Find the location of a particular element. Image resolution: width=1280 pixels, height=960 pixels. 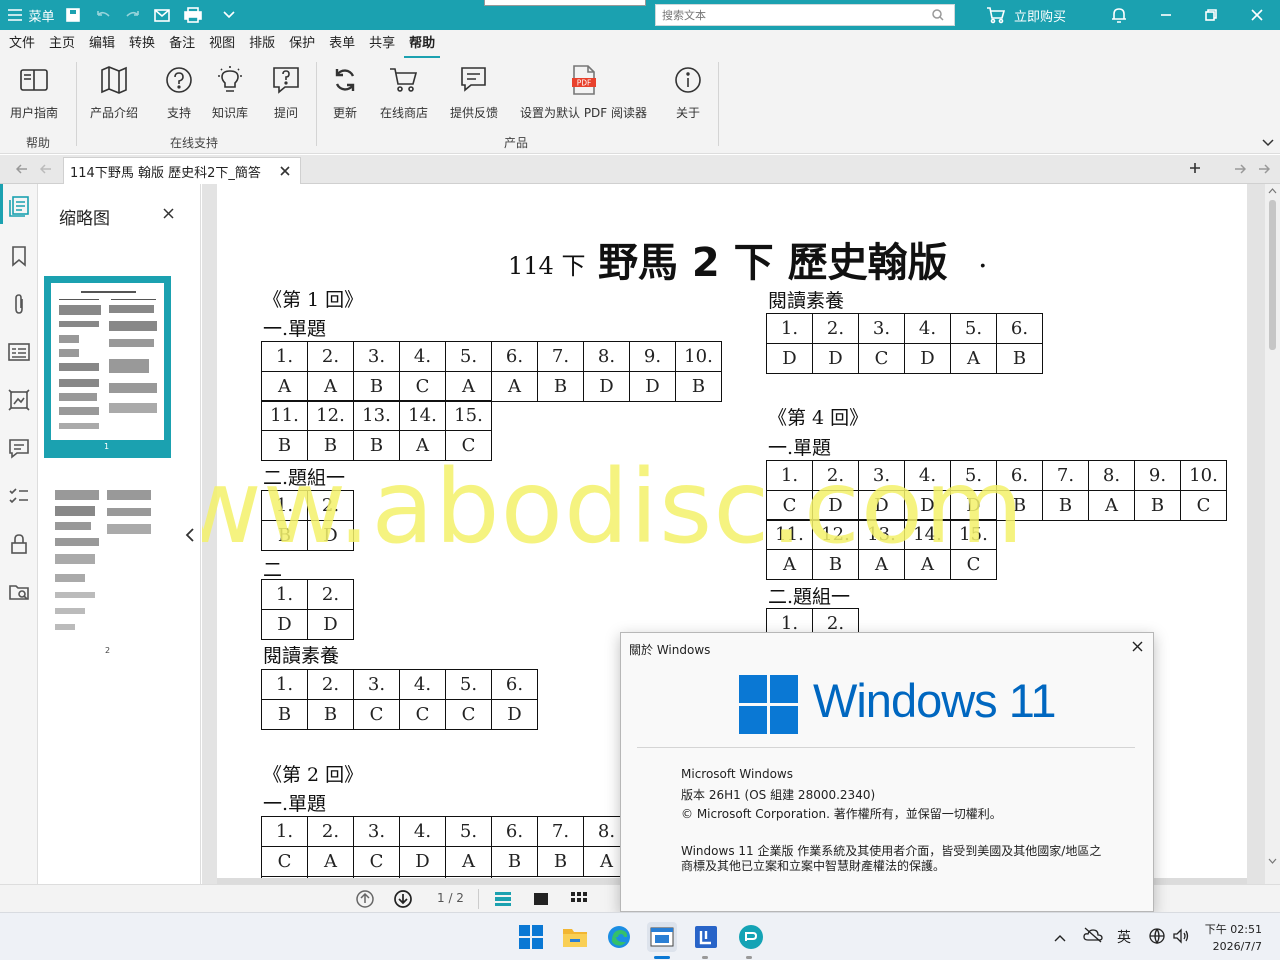

running-app-indicator is located at coordinates (705, 957).